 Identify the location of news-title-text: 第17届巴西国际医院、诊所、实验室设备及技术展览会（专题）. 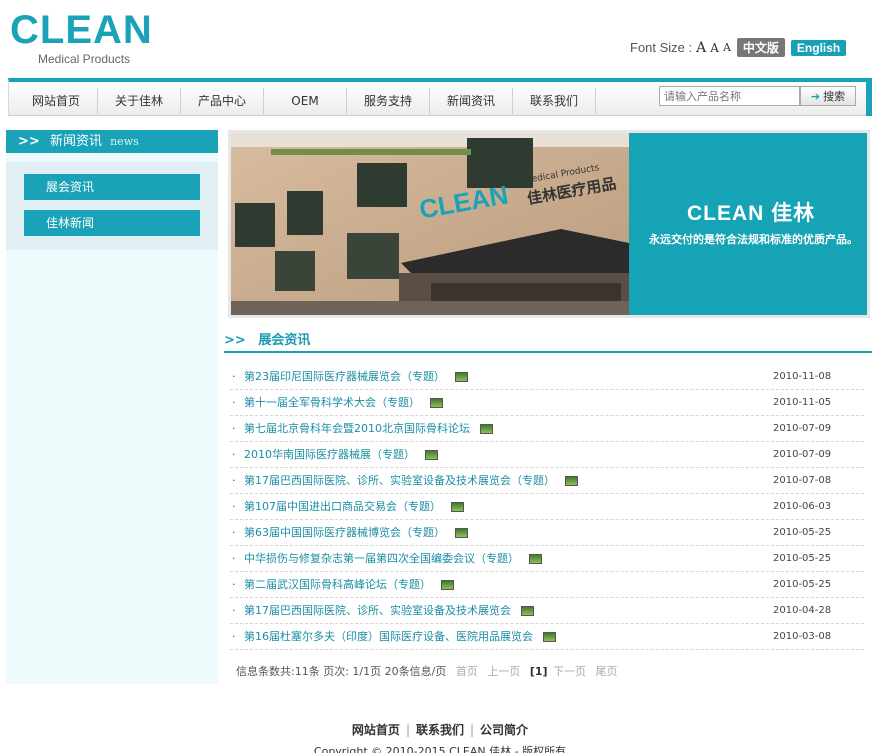
(399, 480).